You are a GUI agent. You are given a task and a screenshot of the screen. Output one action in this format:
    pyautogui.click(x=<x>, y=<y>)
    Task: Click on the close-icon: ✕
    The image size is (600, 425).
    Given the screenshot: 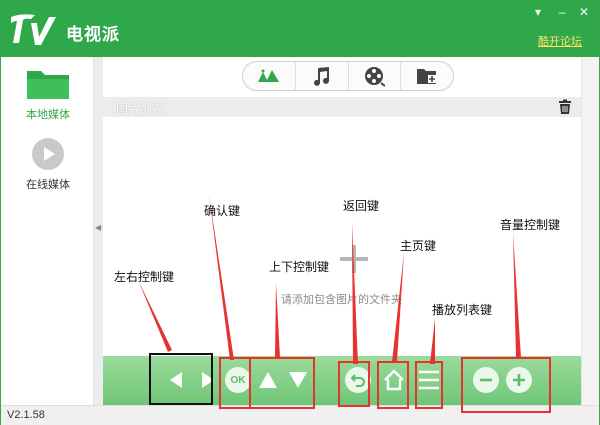 What is the action you would take?
    pyautogui.click(x=584, y=12)
    